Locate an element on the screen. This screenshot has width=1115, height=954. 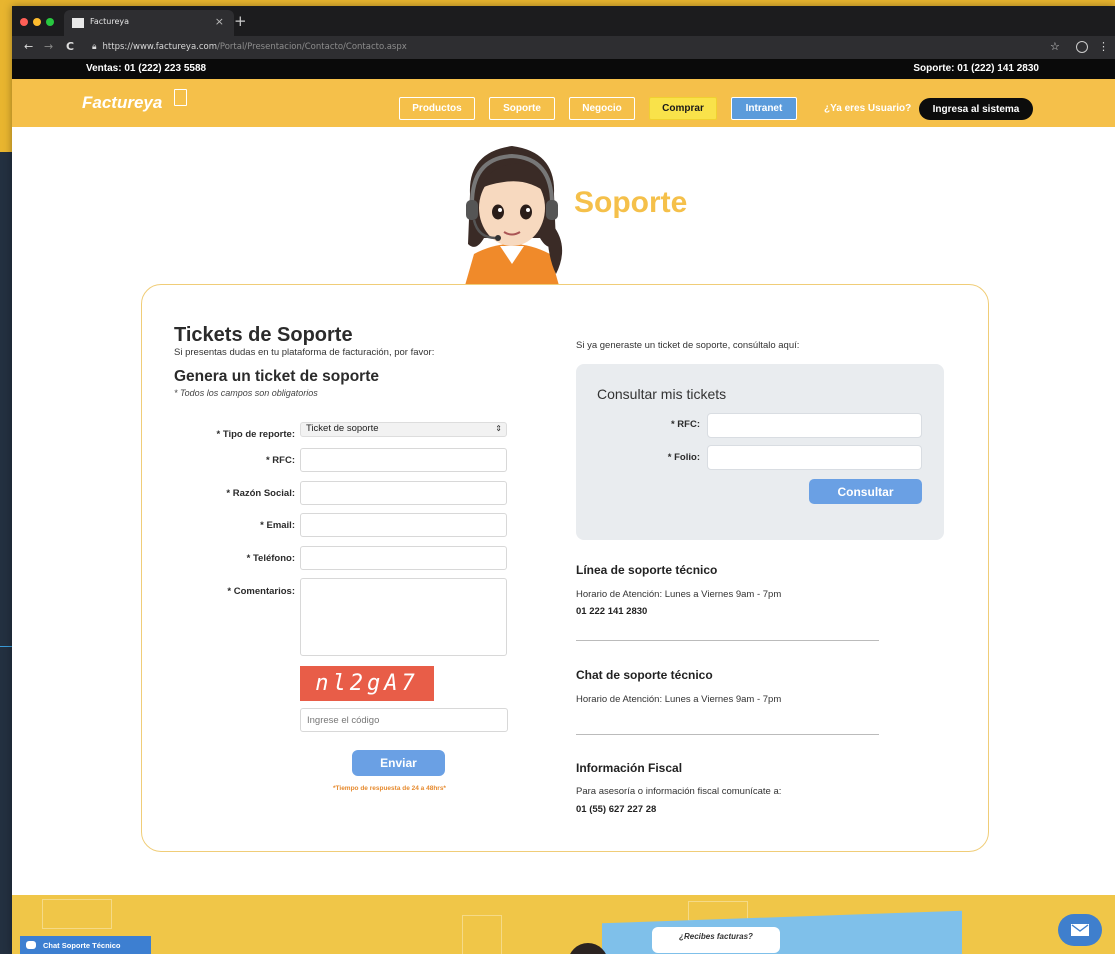
support-agent-mascot is located at coordinates (513, 217).